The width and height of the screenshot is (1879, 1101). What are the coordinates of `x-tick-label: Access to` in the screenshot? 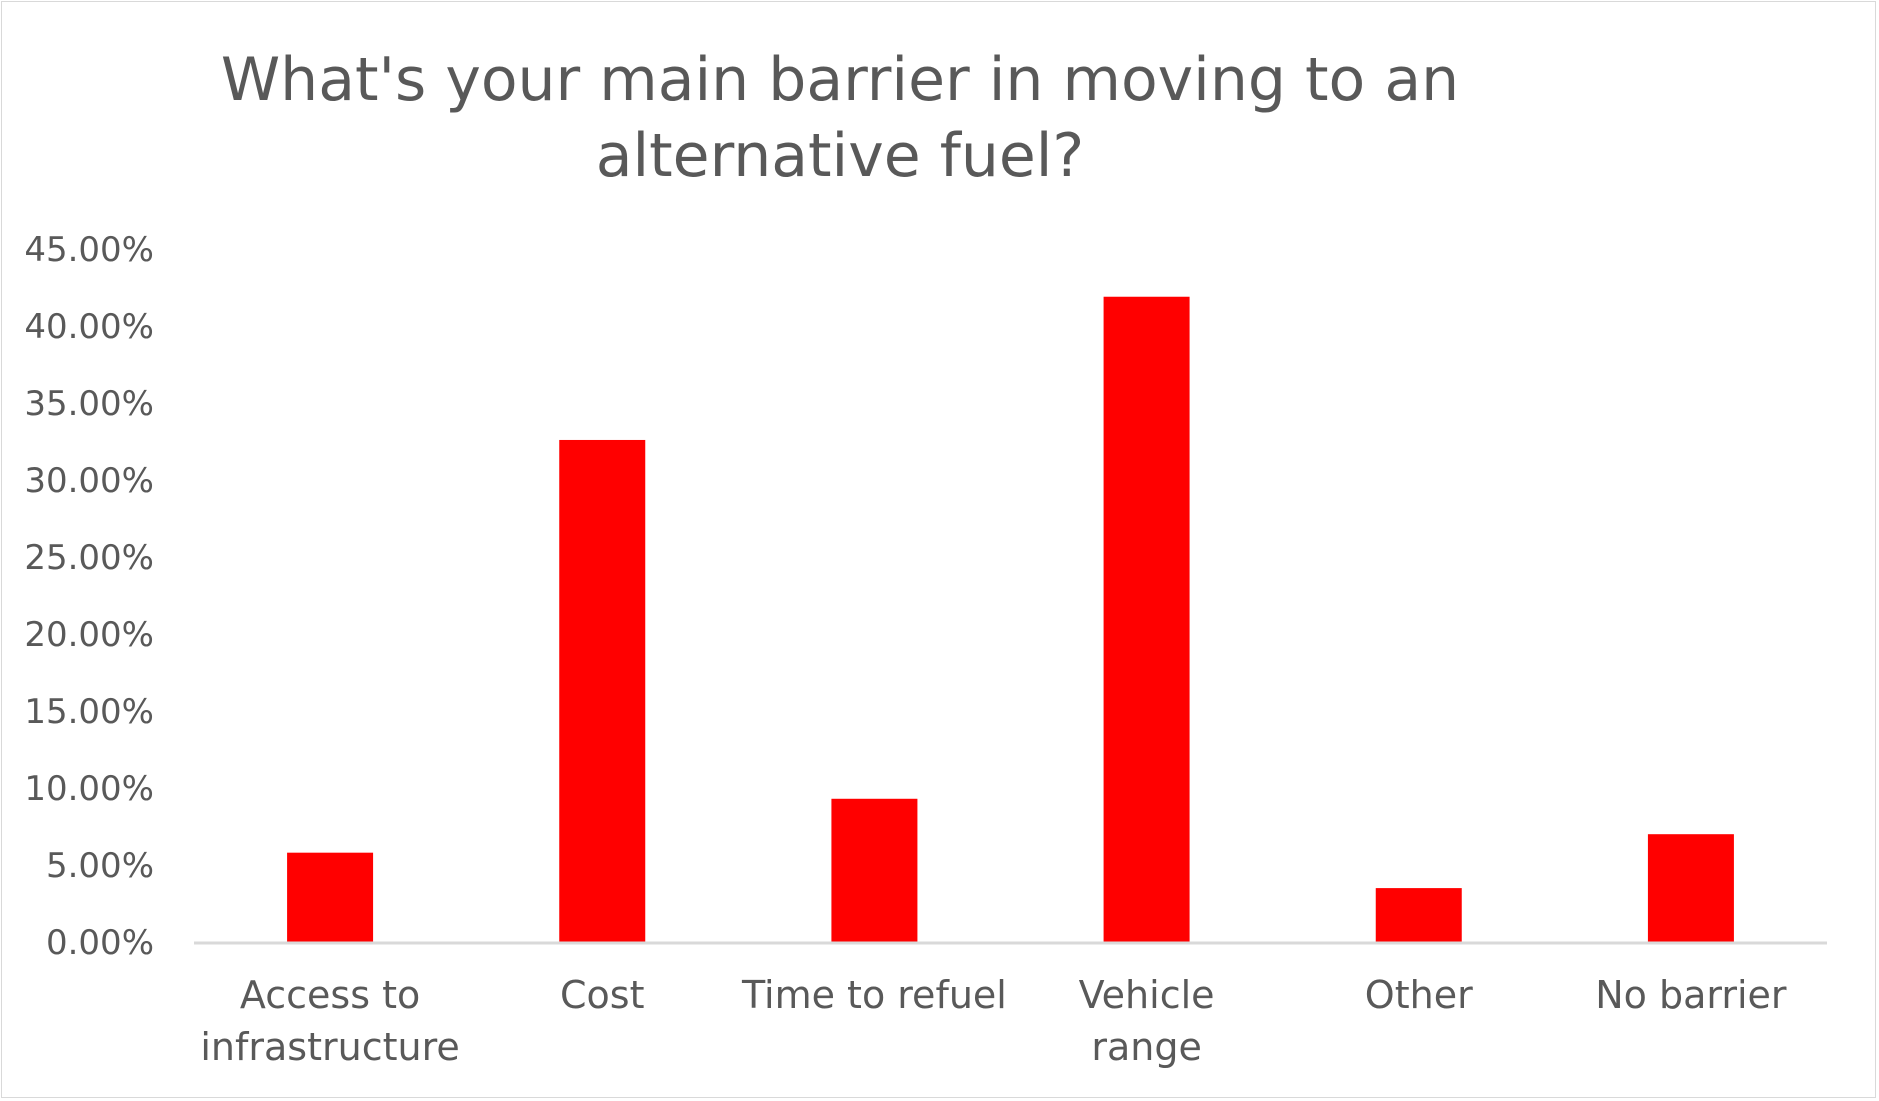 It's located at (330, 995).